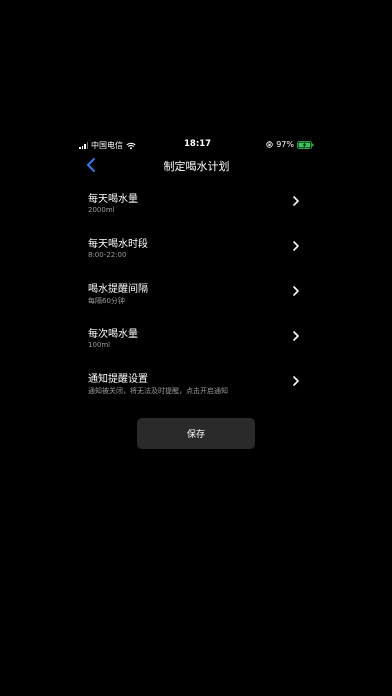  What do you see at coordinates (196, 200) in the screenshot?
I see `daily-water-amount-item: 每天喝水量 2000ml` at bounding box center [196, 200].